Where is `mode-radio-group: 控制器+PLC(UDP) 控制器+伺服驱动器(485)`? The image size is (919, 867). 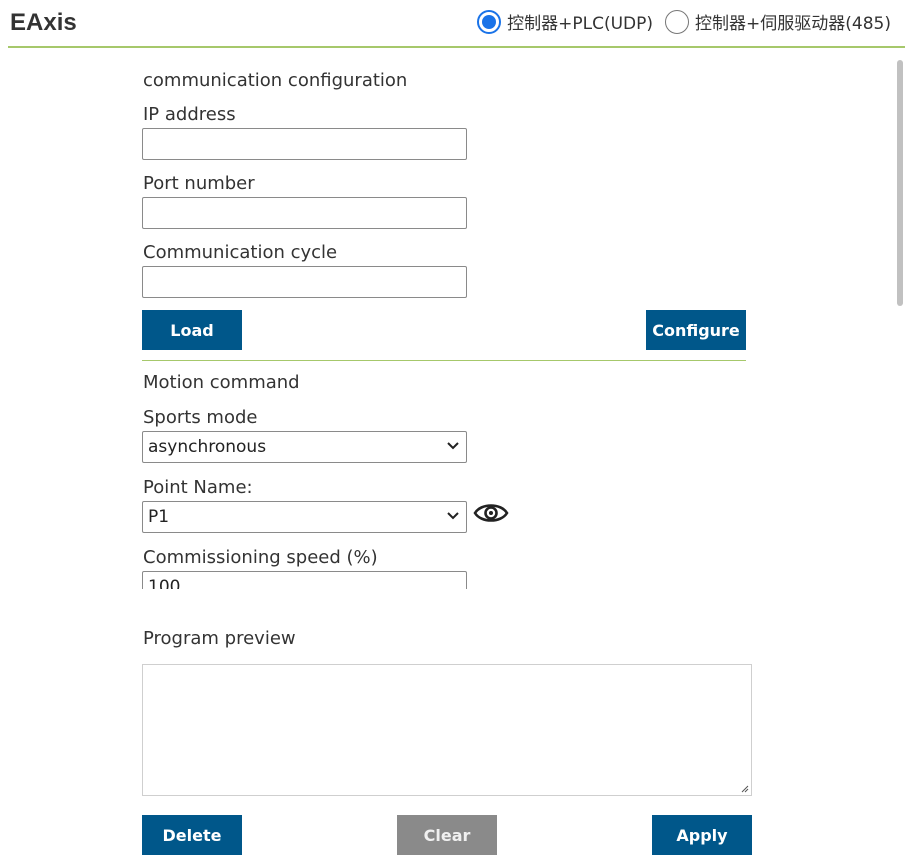 mode-radio-group: 控制器+PLC(UDP) 控制器+伺服驱动器(485) is located at coordinates (678, 21).